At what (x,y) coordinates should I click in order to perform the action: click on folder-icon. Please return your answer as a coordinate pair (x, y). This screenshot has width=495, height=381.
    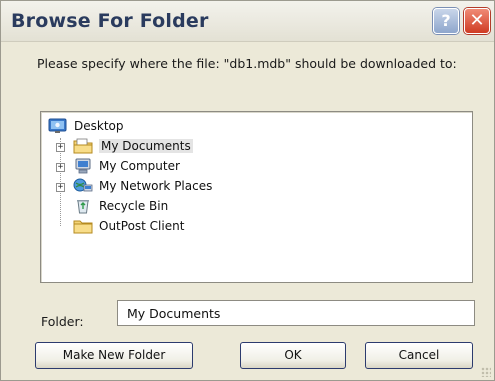
    Looking at the image, I should click on (83, 226).